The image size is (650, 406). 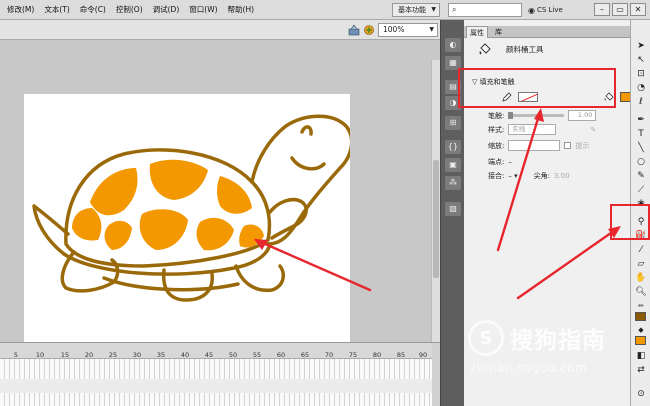 What do you see at coordinates (313, 265) in the screenshot?
I see `arrow-to-turtle` at bounding box center [313, 265].